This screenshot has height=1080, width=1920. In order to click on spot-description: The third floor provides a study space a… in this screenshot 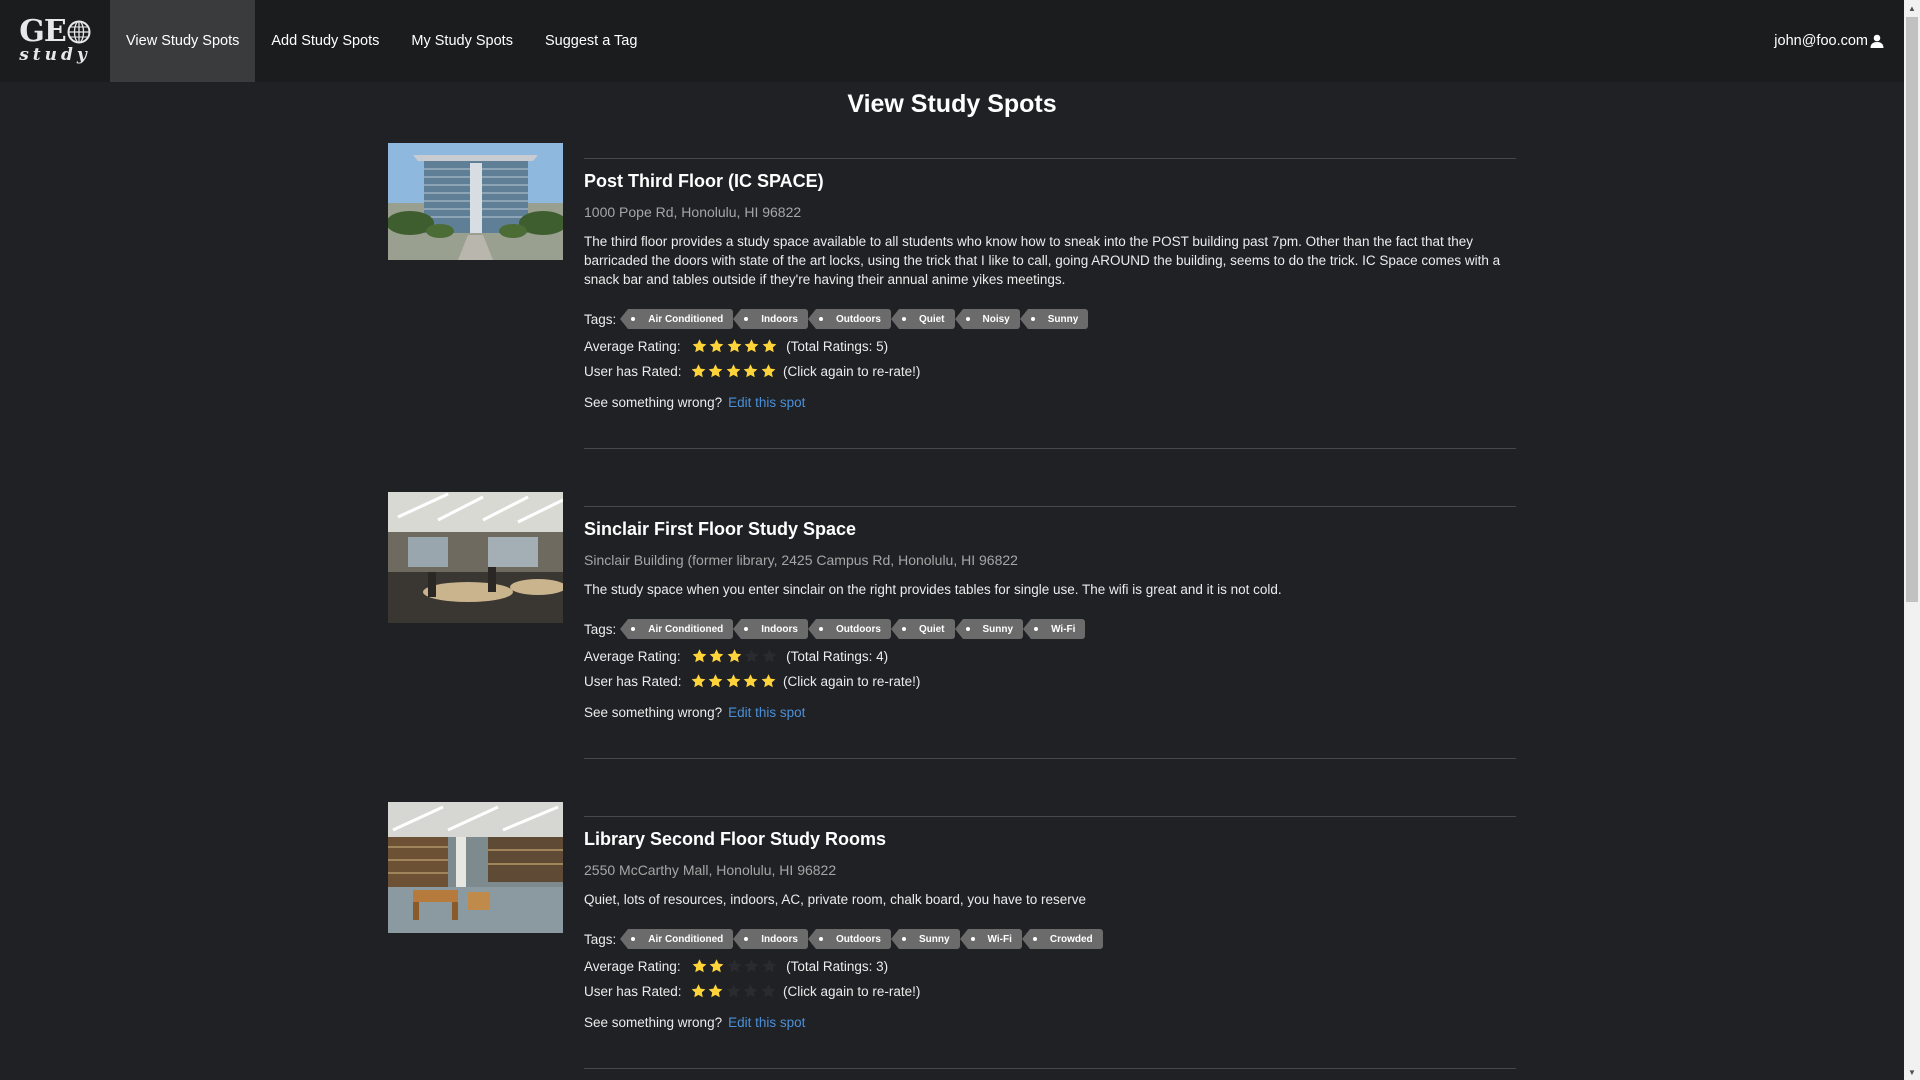, I will do `click(1042, 260)`.